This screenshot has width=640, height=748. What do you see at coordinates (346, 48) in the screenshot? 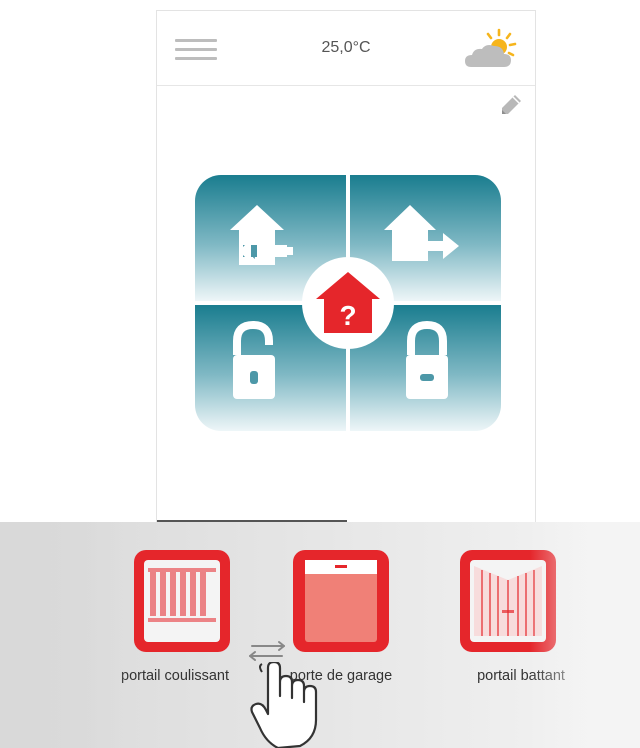
I see `top-bar: 25,0°C` at bounding box center [346, 48].